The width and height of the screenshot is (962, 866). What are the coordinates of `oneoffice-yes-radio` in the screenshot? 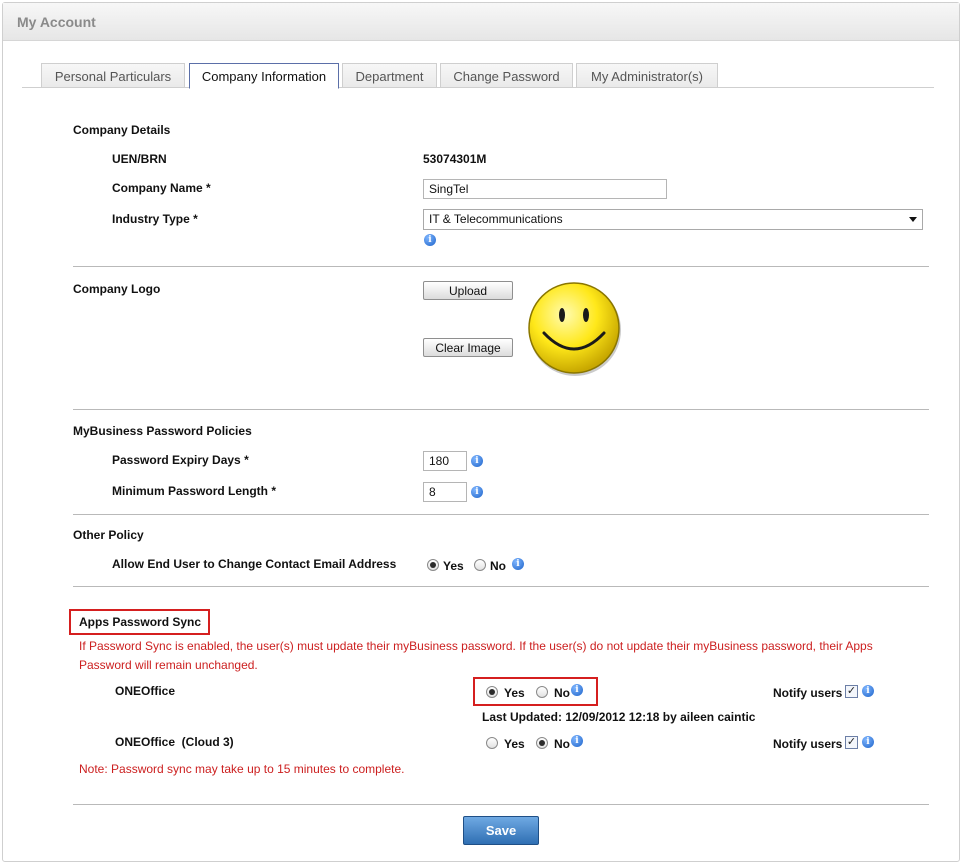 It's located at (492, 692).